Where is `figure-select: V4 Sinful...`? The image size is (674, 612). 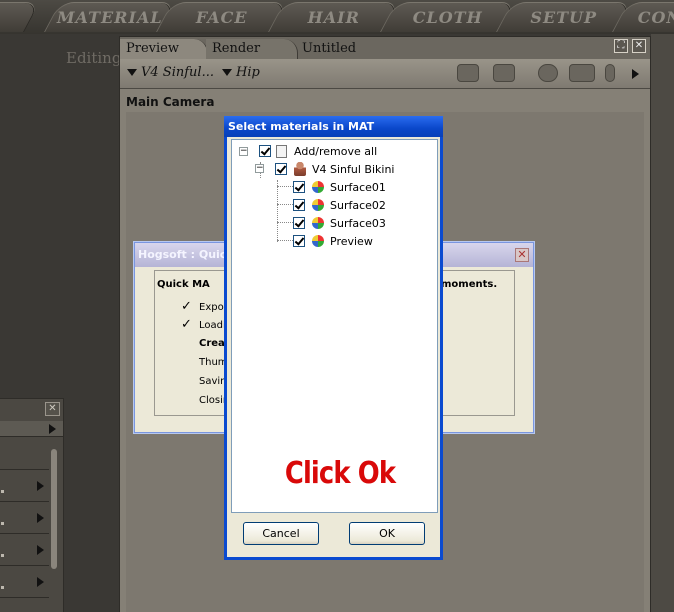 figure-select: V4 Sinful... is located at coordinates (170, 72).